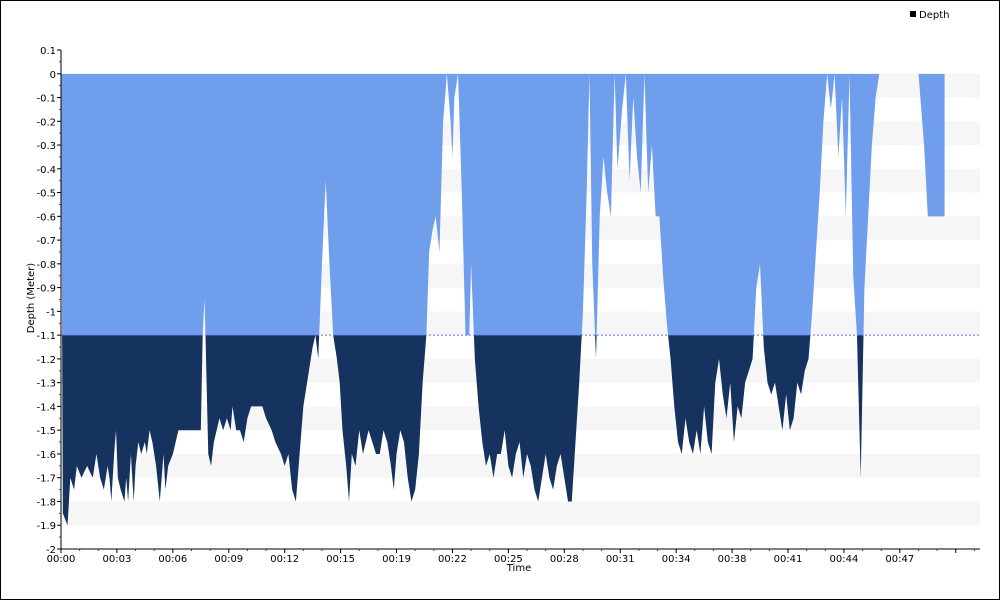 This screenshot has height=600, width=1000. Describe the element at coordinates (913, 14) in the screenshot. I see `legend-swatch` at that location.